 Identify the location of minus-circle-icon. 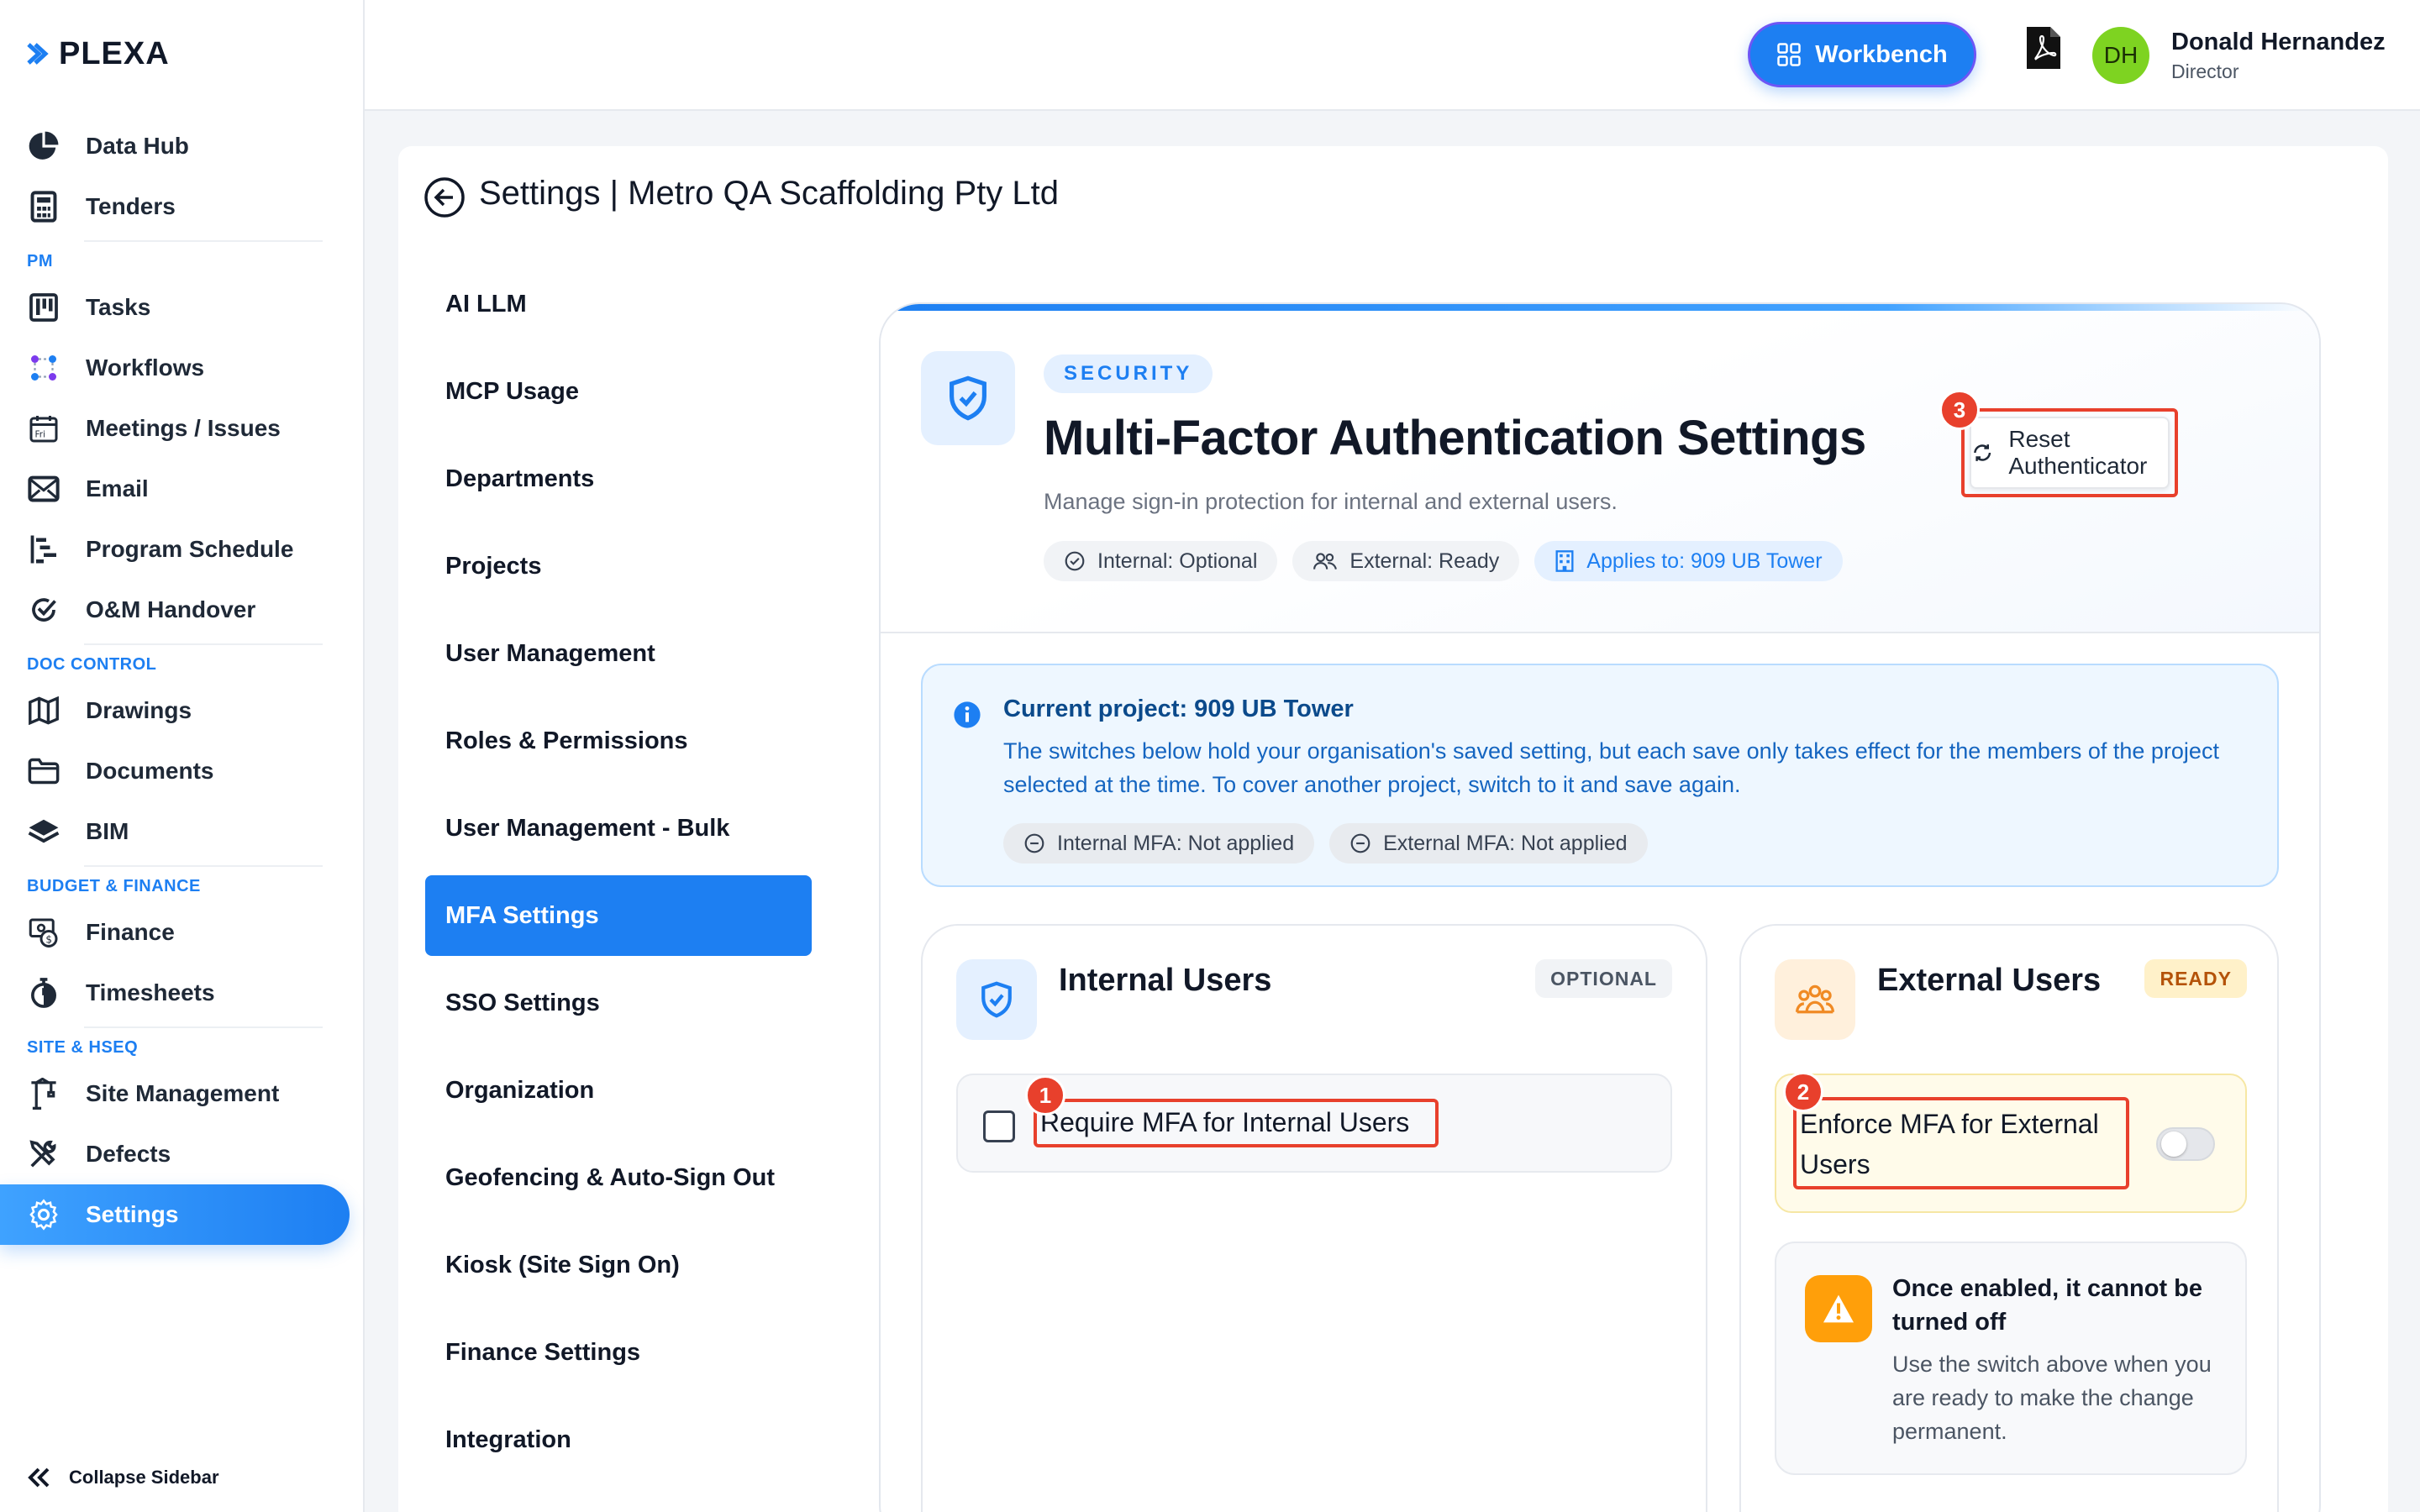
(1360, 843).